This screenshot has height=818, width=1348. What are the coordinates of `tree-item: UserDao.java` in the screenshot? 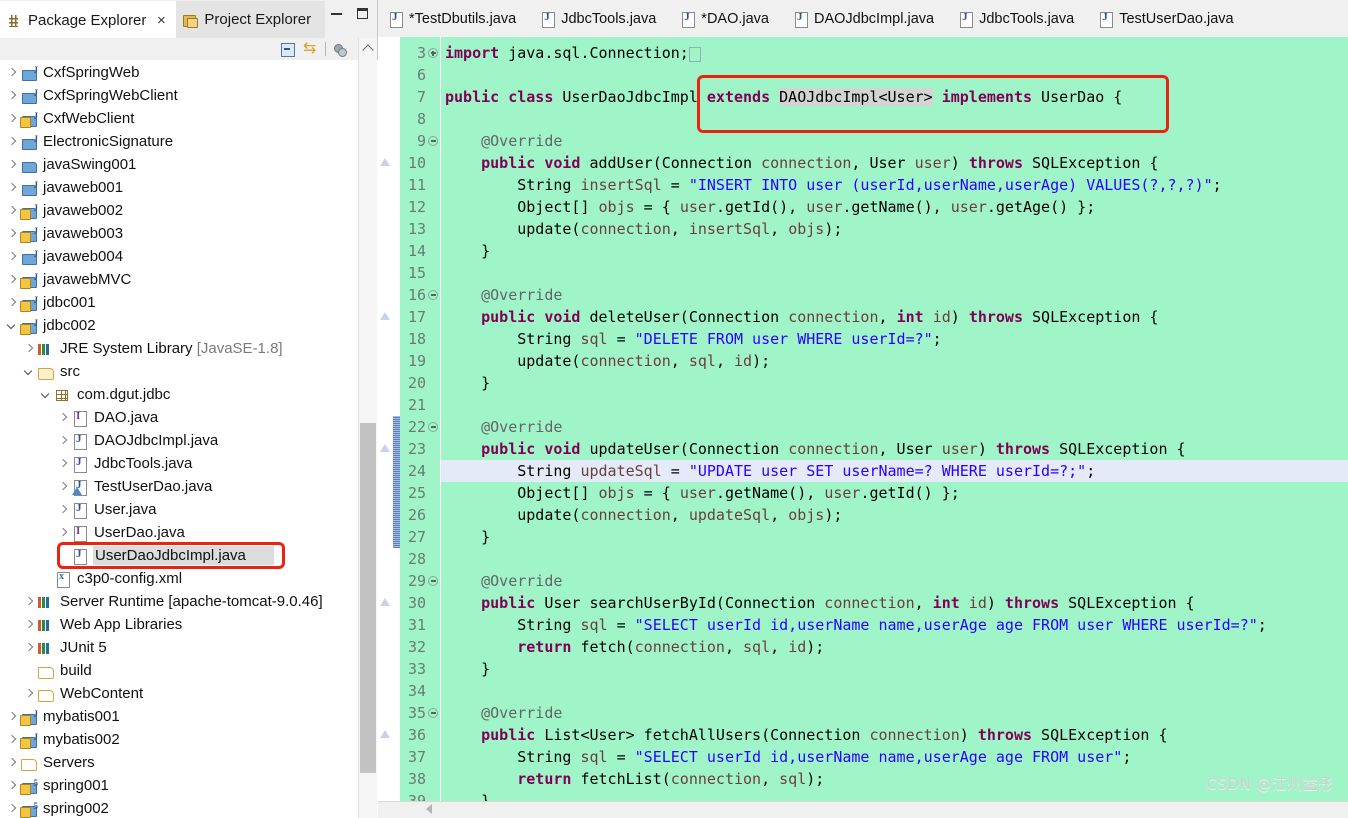 It's located at (179, 532).